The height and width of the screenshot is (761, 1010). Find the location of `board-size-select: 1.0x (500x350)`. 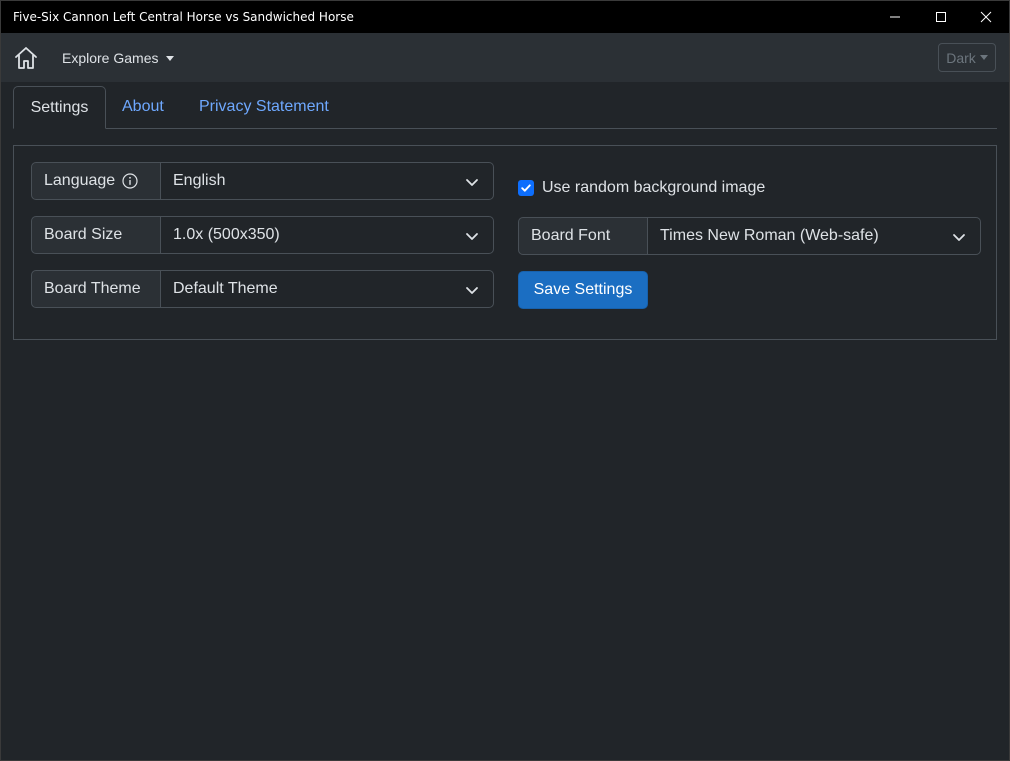

board-size-select: 1.0x (500x350) is located at coordinates (327, 235).